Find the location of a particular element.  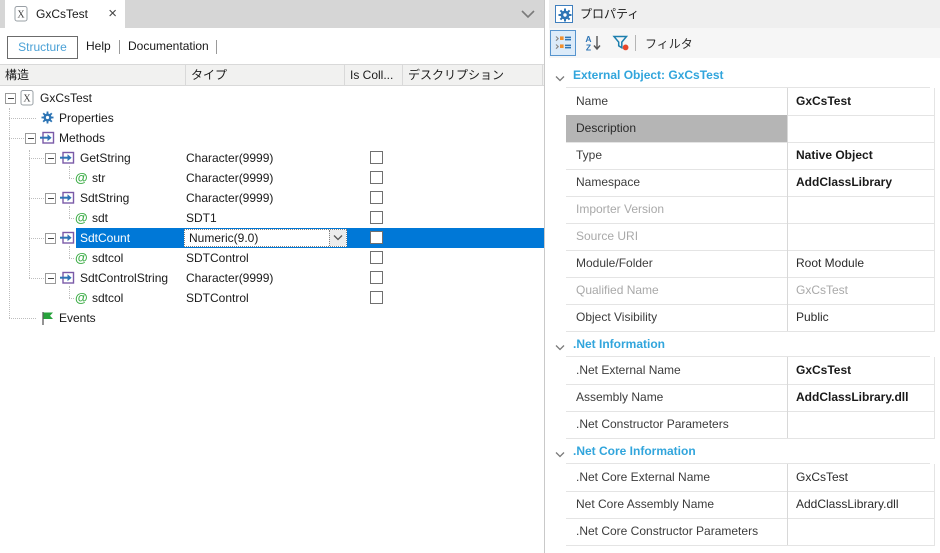

property-value: Root Module is located at coordinates (861, 263).